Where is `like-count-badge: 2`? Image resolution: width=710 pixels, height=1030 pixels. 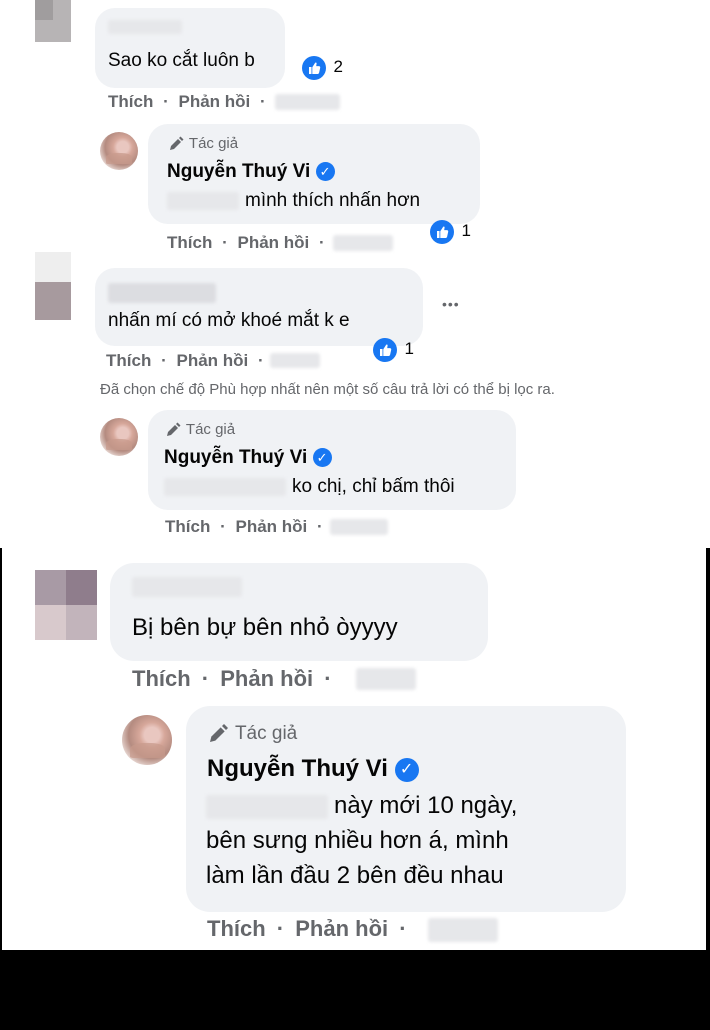
like-count-badge: 2 is located at coordinates (322, 68).